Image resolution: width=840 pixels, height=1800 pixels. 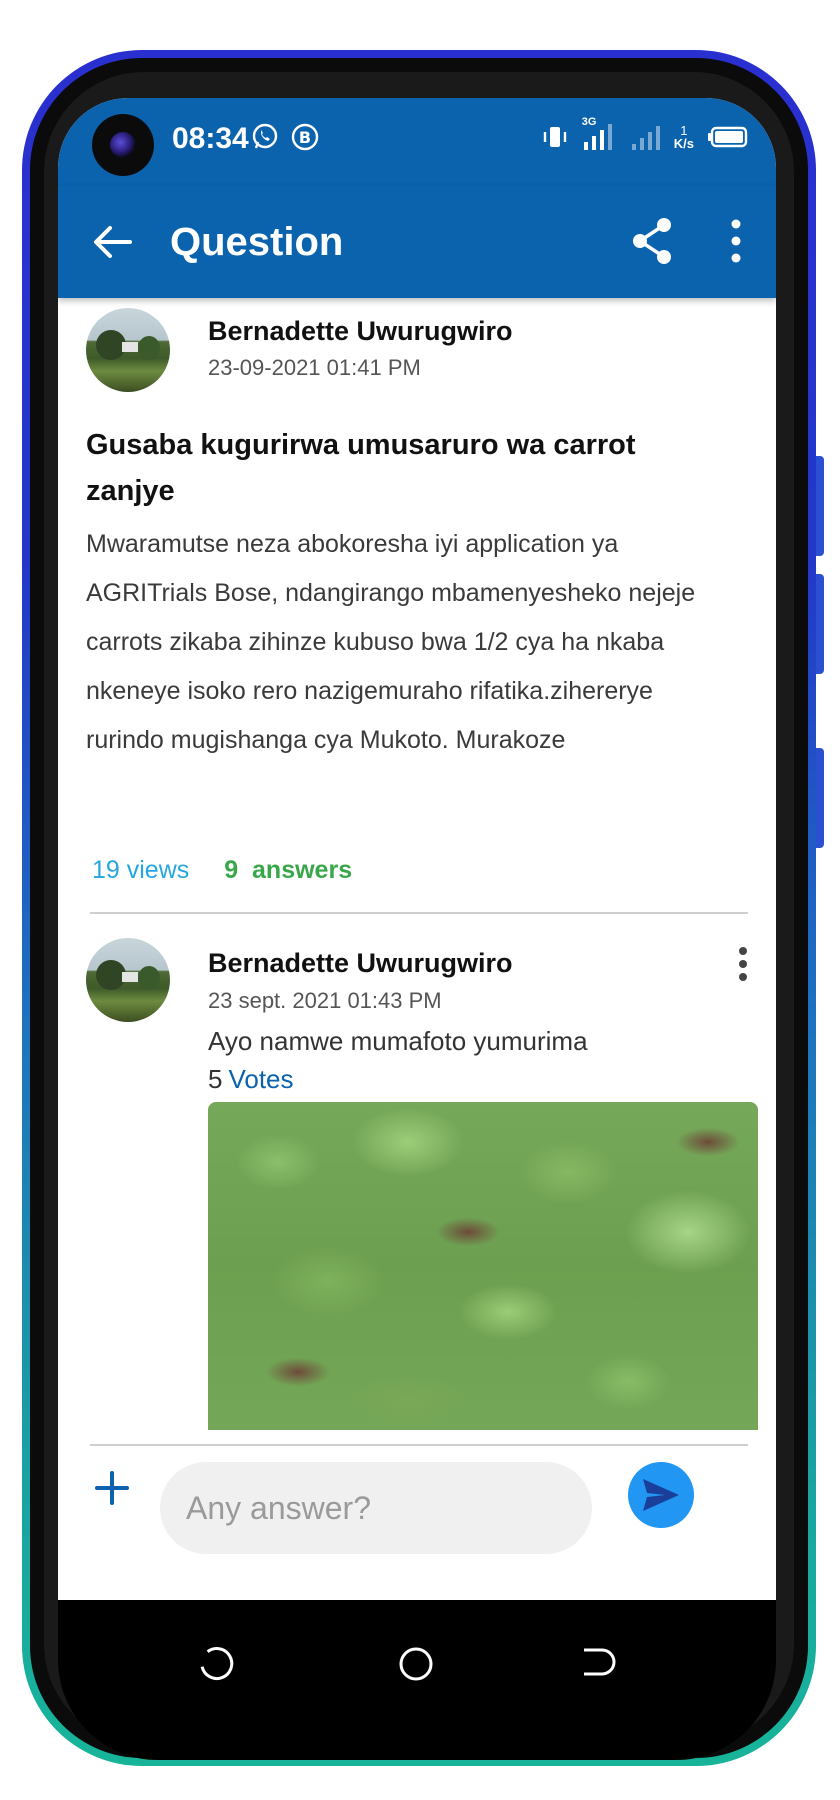 What do you see at coordinates (231, 870) in the screenshot?
I see `answers-number: 9` at bounding box center [231, 870].